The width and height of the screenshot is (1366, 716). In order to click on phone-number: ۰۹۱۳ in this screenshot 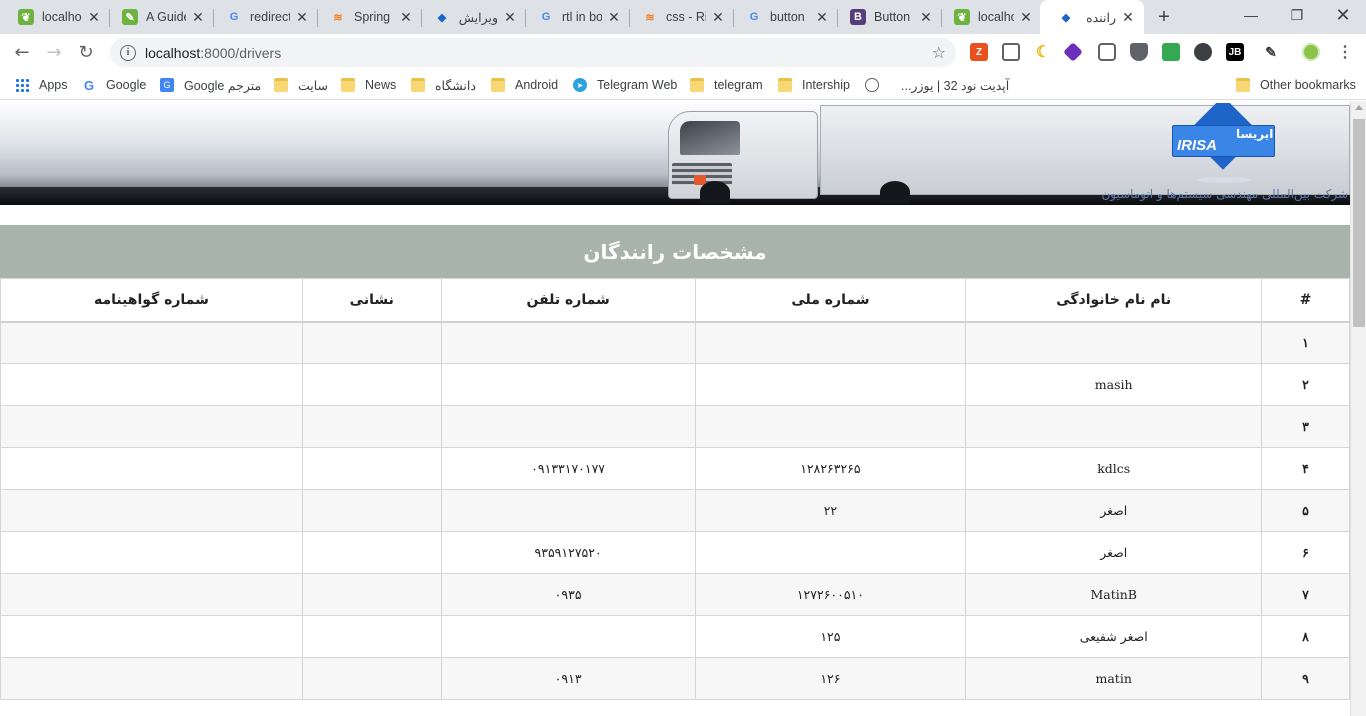, I will do `click(568, 678)`.